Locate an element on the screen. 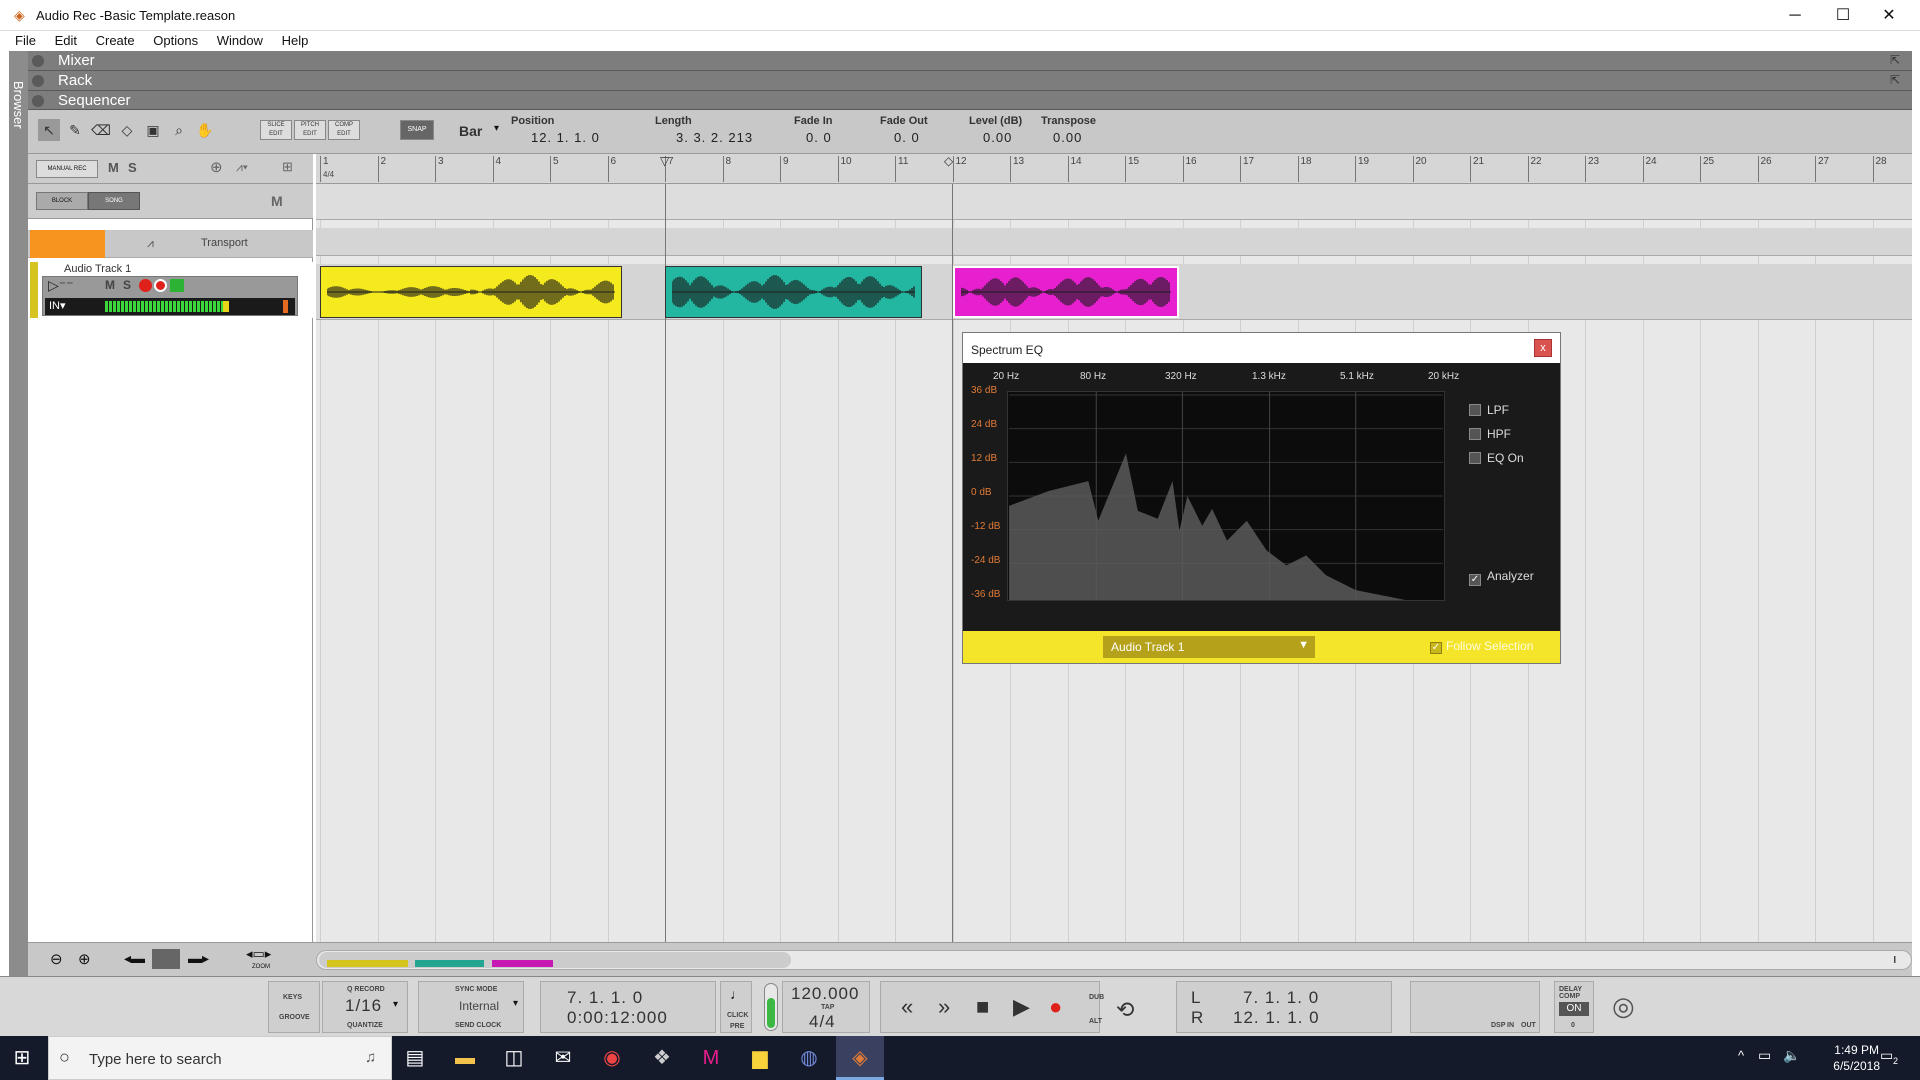  quantize-value: 1/16 is located at coordinates (363, 1006).